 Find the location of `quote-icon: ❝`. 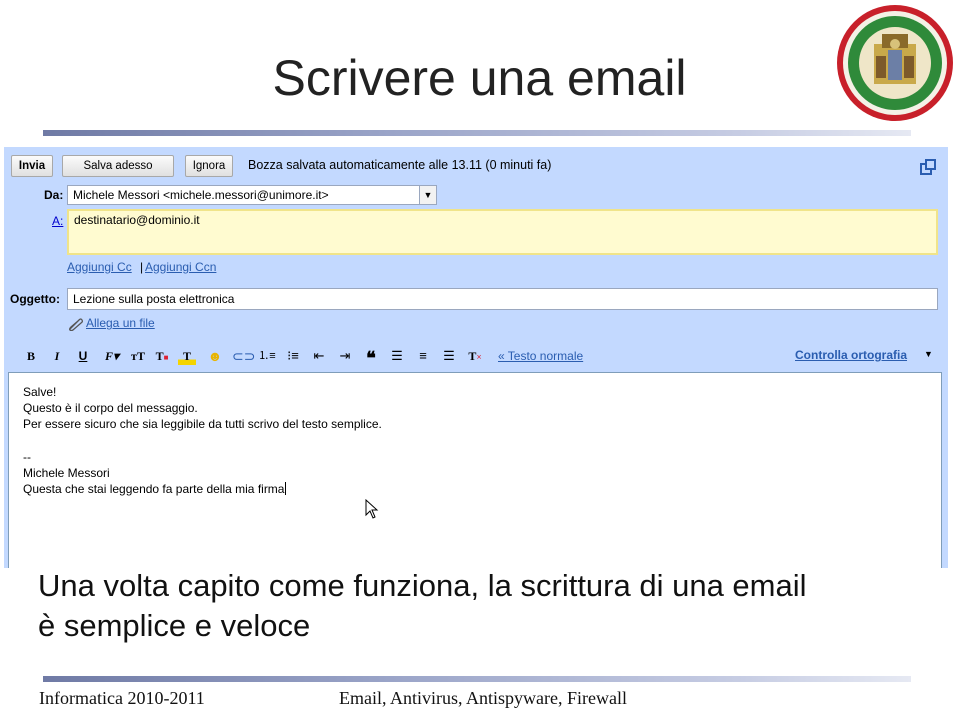

quote-icon: ❝ is located at coordinates (371, 357).